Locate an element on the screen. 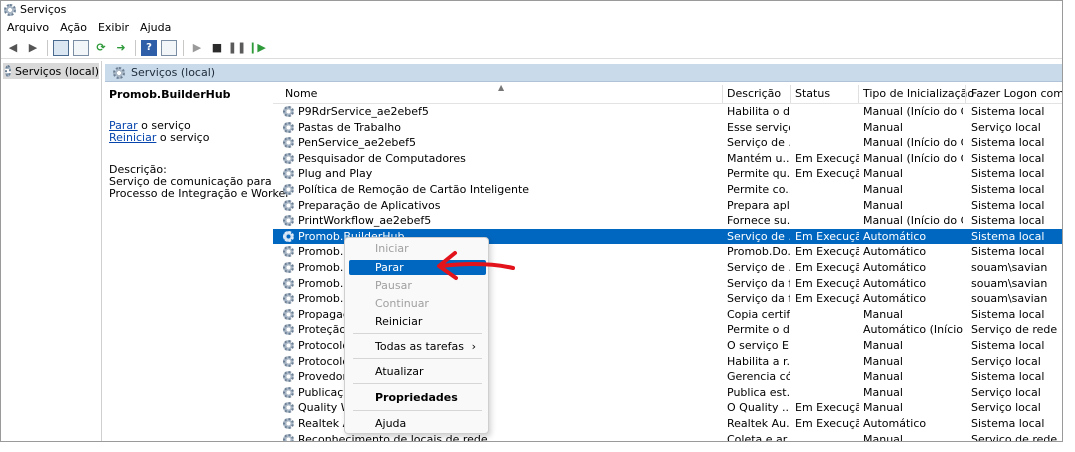  menu-item-help: Ajuda is located at coordinates (417, 423).